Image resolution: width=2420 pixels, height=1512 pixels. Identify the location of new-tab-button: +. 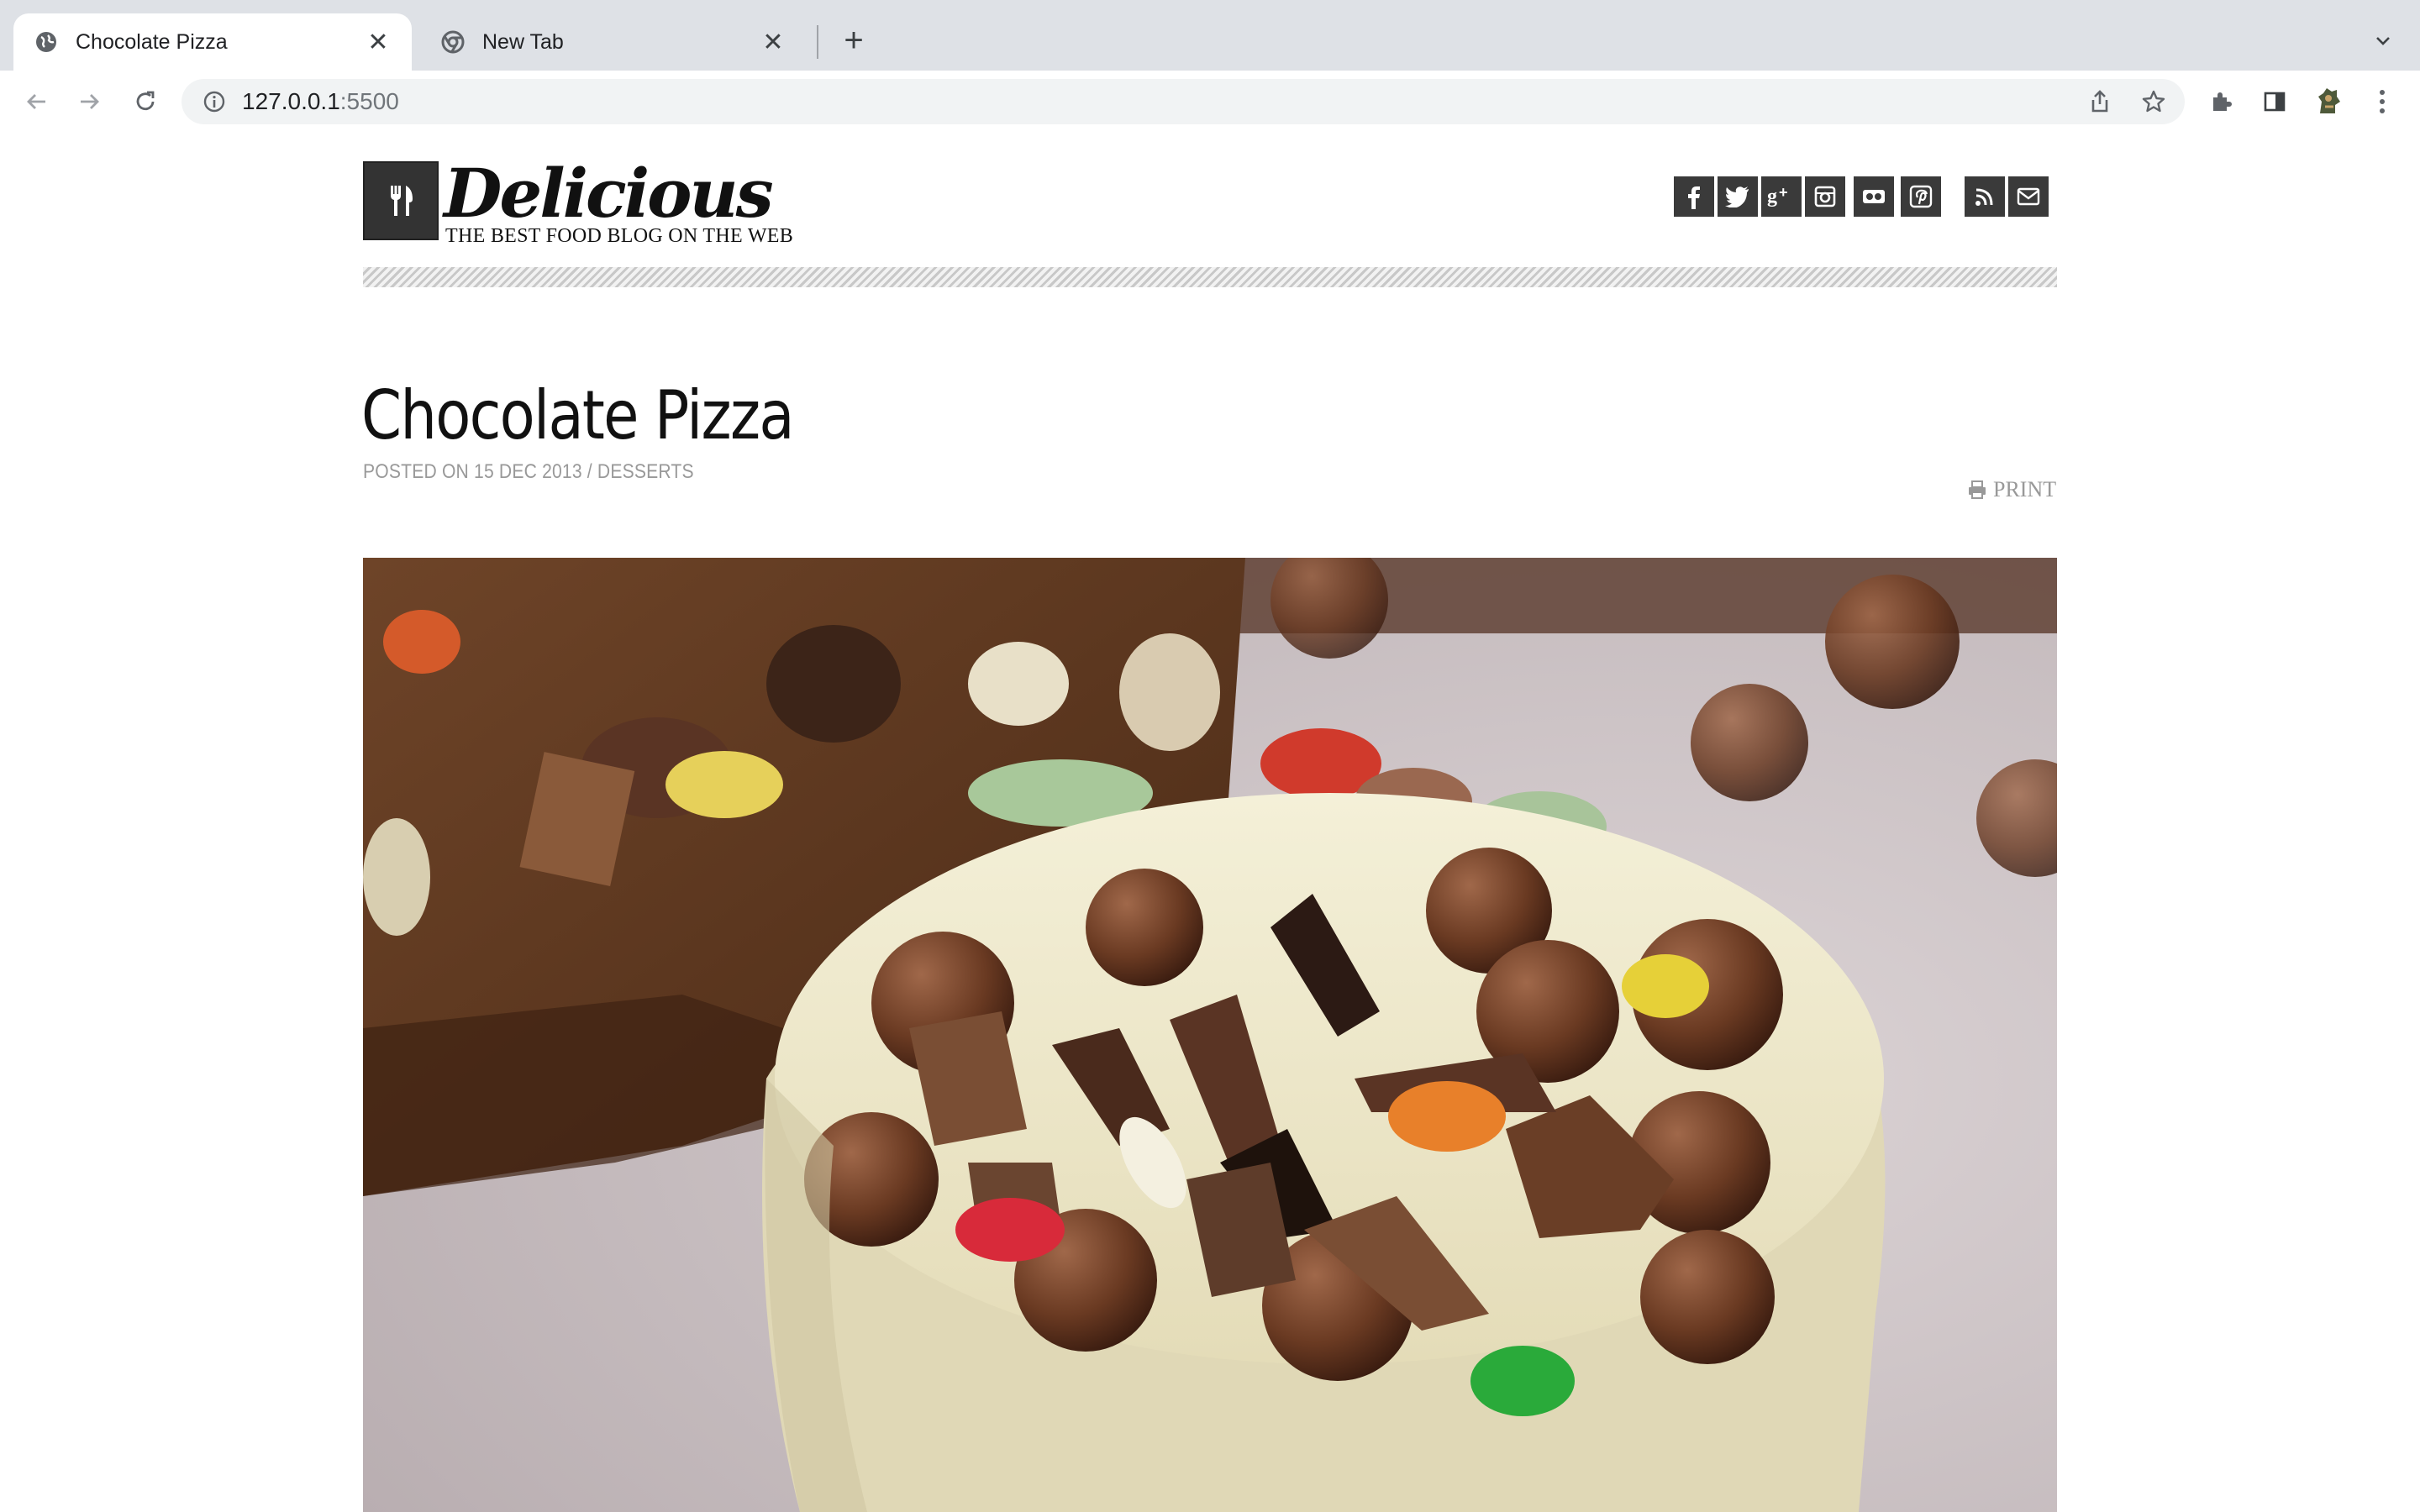
(854, 40).